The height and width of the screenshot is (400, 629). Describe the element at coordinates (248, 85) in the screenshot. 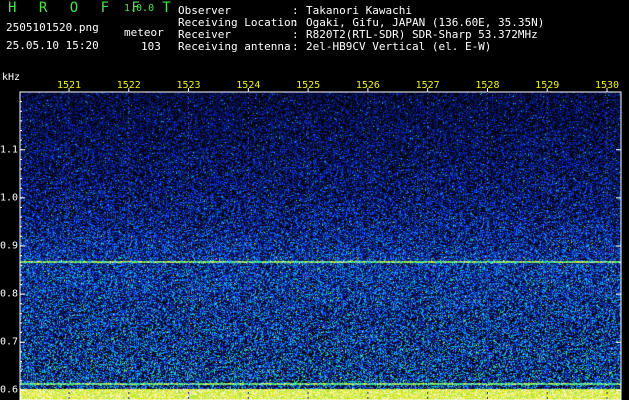

I see `x-tick-label: 1524` at that location.